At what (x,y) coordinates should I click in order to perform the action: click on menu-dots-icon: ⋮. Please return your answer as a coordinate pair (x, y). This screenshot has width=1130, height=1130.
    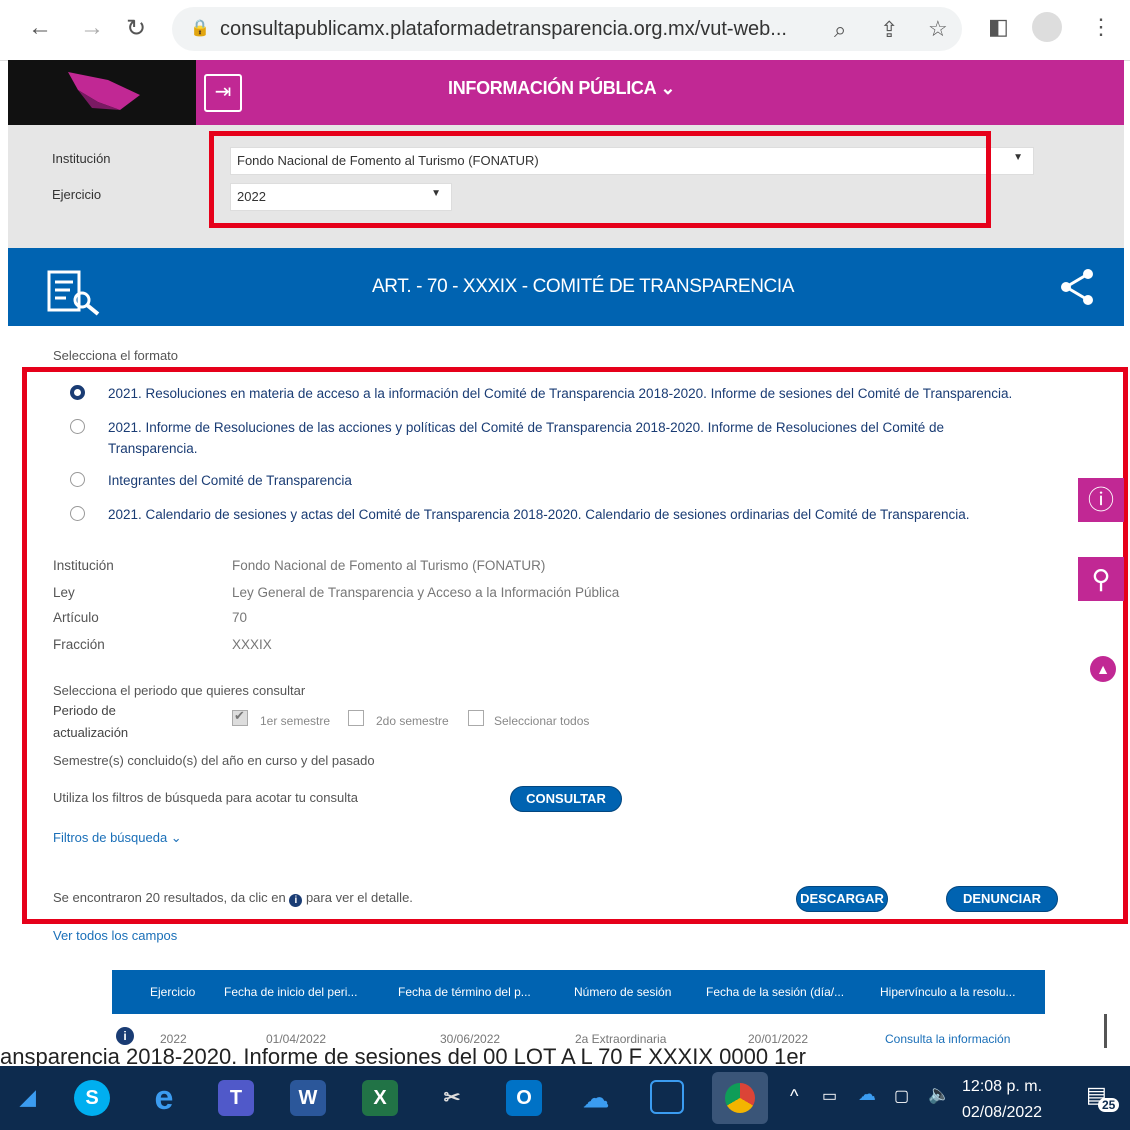
    Looking at the image, I should click on (1101, 27).